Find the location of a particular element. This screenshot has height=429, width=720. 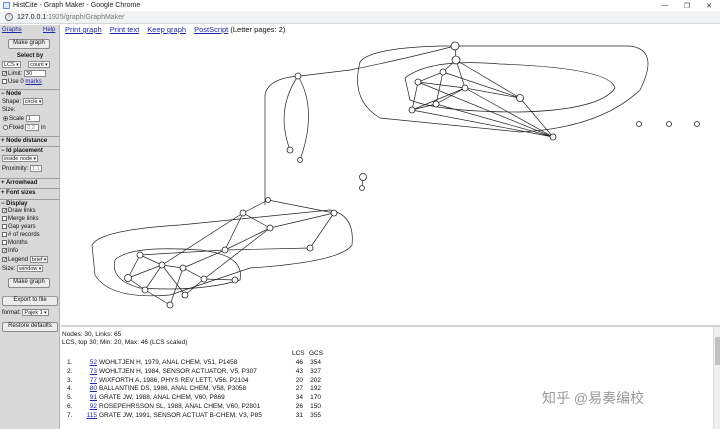

scale-label: Scale is located at coordinates (17, 119).